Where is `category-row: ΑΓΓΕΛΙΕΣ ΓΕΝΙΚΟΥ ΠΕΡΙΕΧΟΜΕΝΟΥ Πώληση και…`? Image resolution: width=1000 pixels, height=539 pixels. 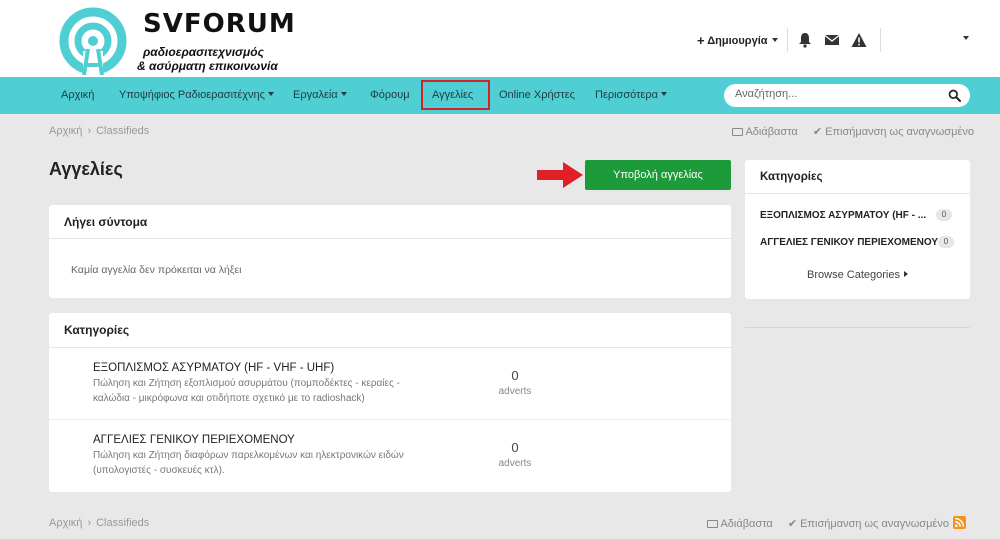
category-row: ΑΓΓΕΛΙΕΣ ΓΕΝΙΚΟΥ ΠΕΡΙΕΧΟΜΕΝΟΥ Πώληση και… is located at coordinates (390, 456).